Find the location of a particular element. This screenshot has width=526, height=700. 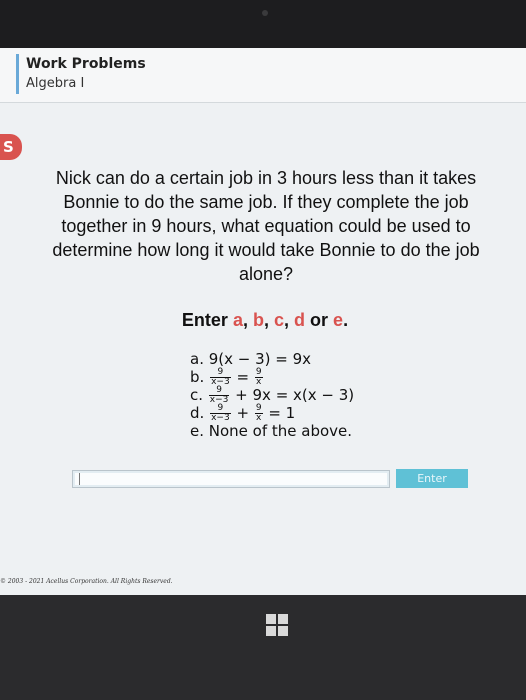

choice-c: c. 9 x−3 + 9x = x(x − 3) is located at coordinates (305, 395).